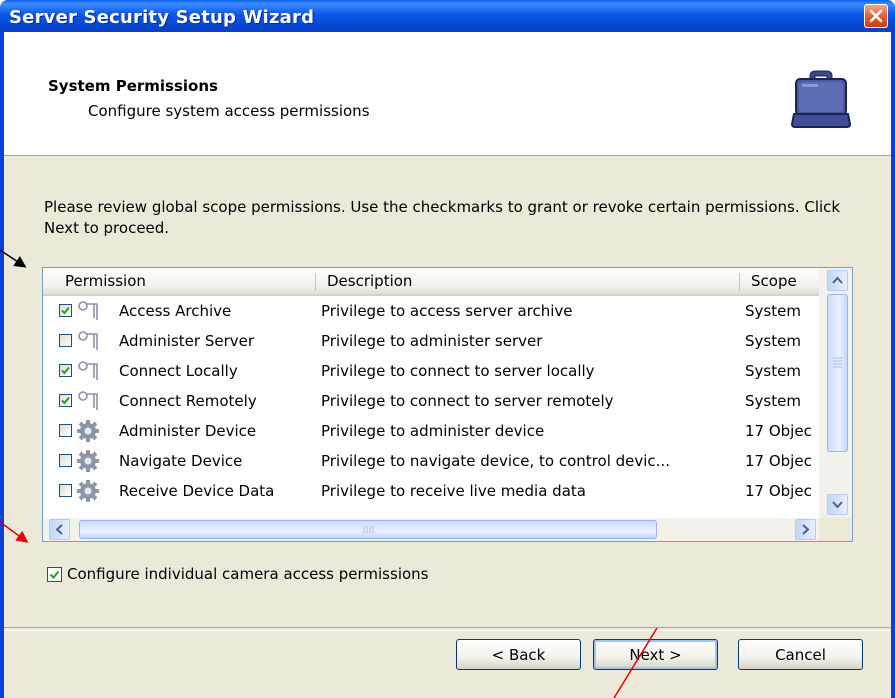  I want to click on next-button: Next >, so click(655, 654).